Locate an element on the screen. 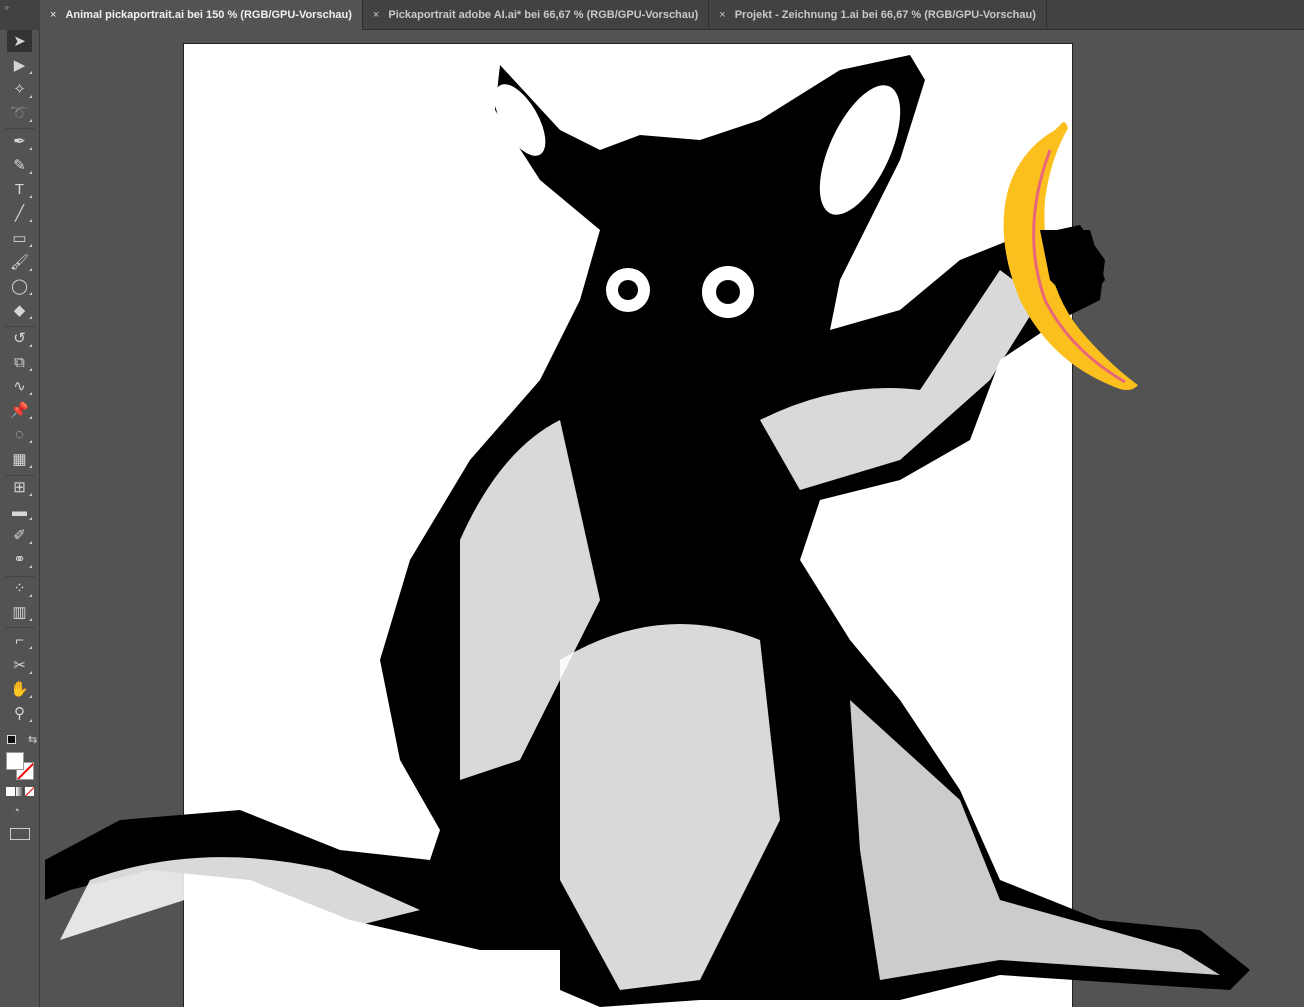  swap-fill-stroke-icon: ⇆ is located at coordinates (32, 739).